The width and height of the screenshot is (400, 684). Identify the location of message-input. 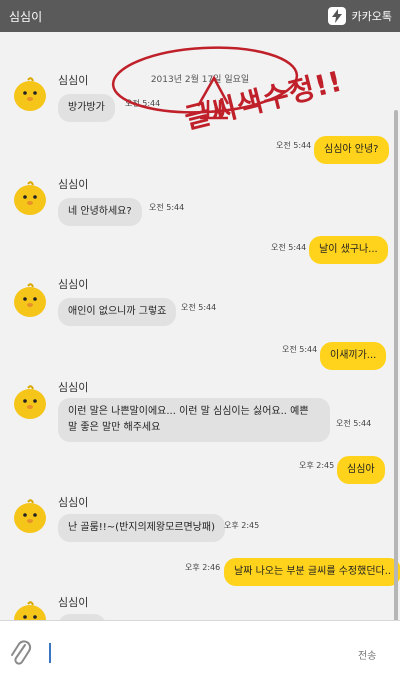
(50, 653).